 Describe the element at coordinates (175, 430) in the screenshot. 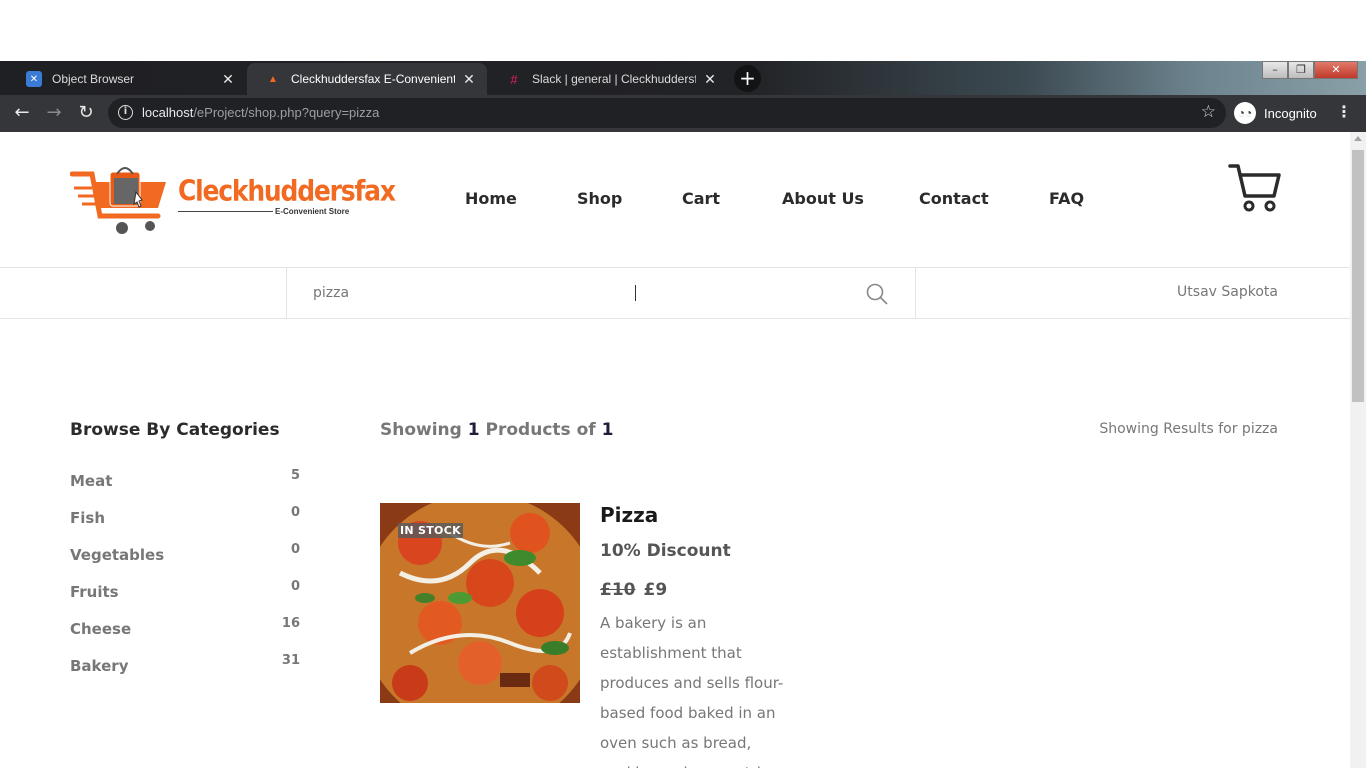

I see `categories-heading: Browse By Categories` at that location.